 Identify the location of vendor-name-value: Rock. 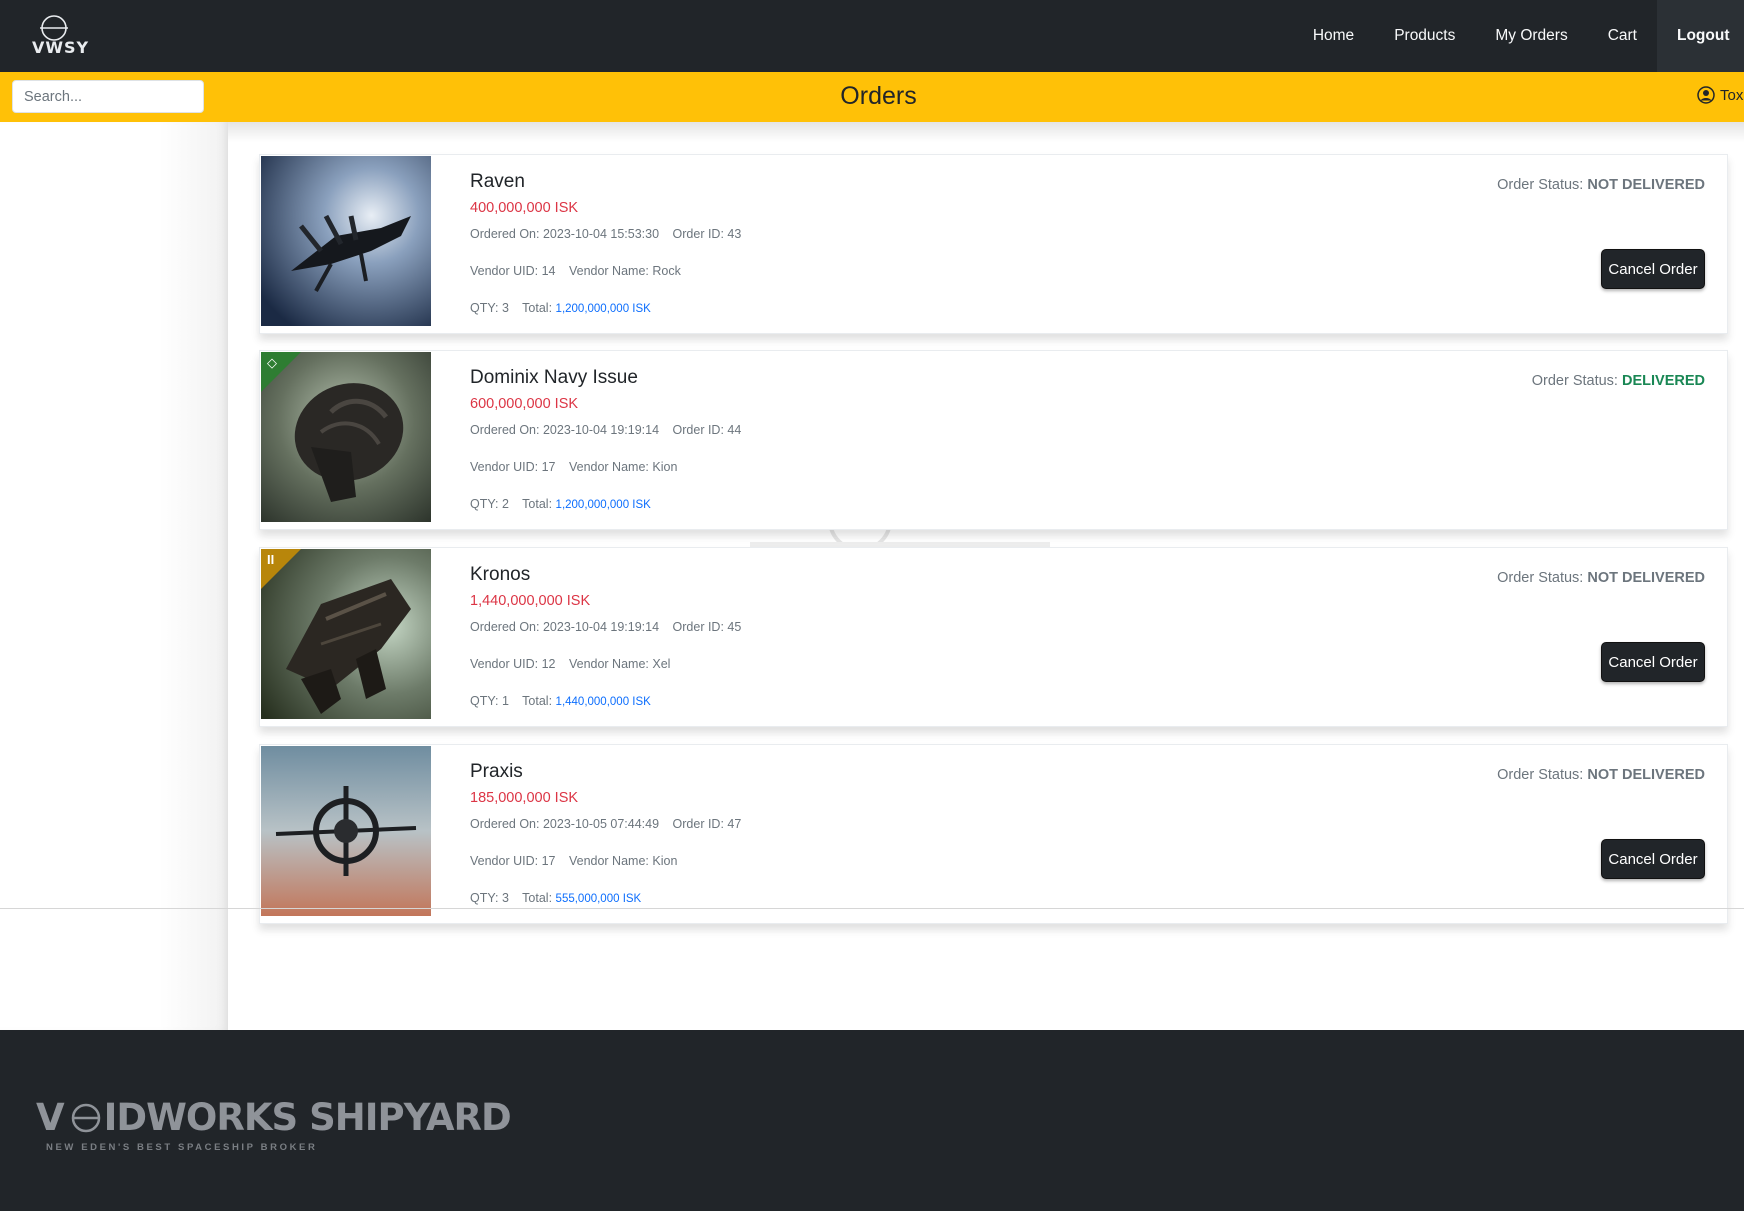
(666, 271).